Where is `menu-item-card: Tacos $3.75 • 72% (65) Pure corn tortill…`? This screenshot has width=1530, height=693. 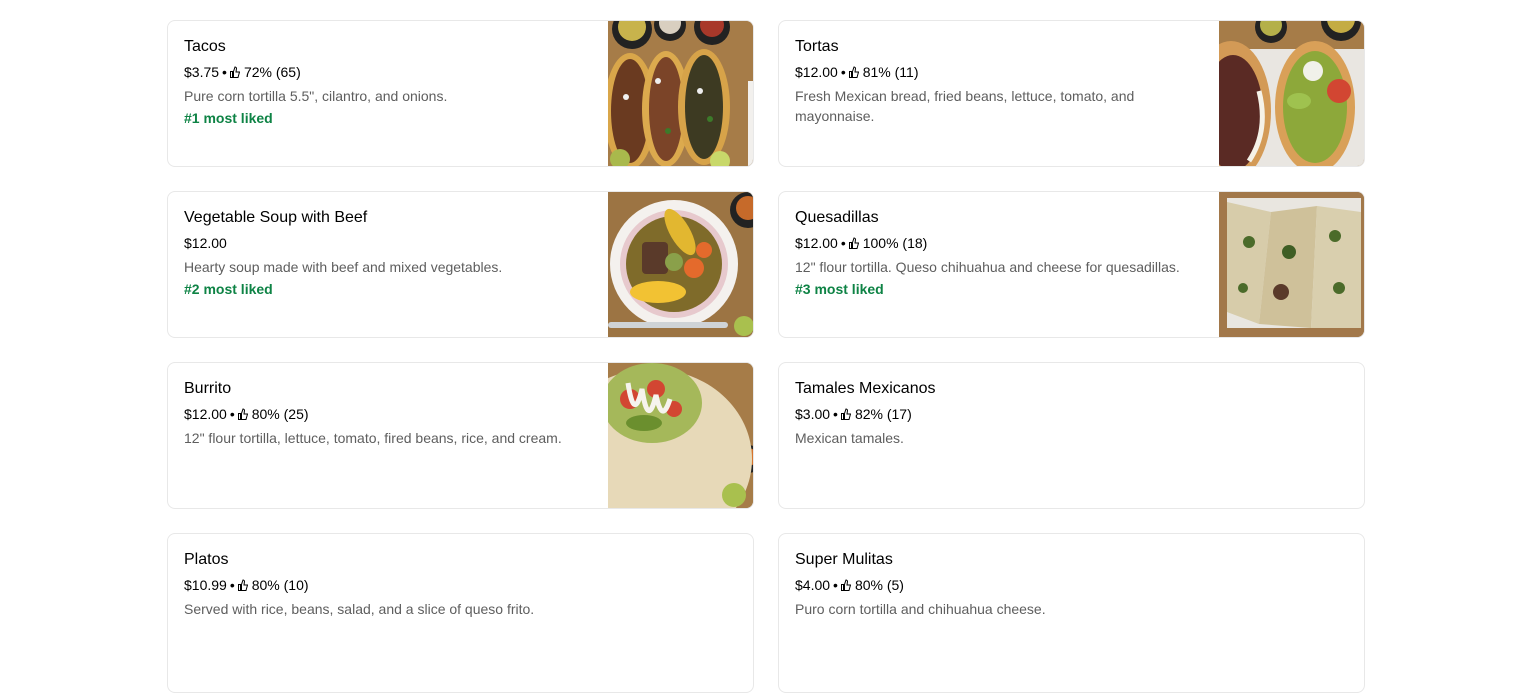
menu-item-card: Tacos $3.75 • 72% (65) Pure corn tortill… is located at coordinates (460, 93).